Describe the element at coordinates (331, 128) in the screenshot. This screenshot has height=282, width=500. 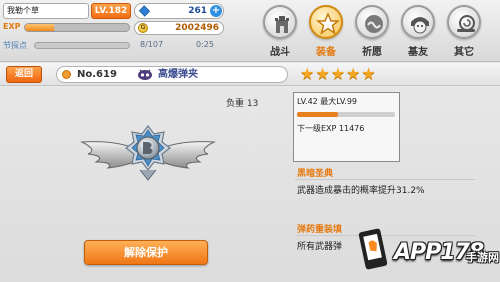
I see `next-level-exp: 下一级EXP 11476` at that location.